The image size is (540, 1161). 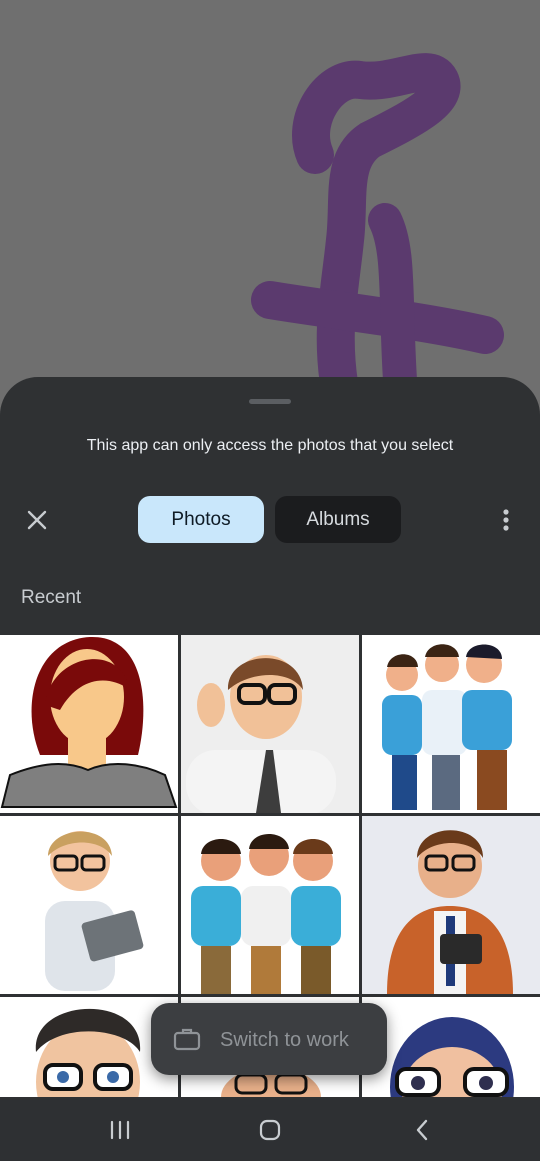 I want to click on recent-apps-icon, so click(x=120, y=1130).